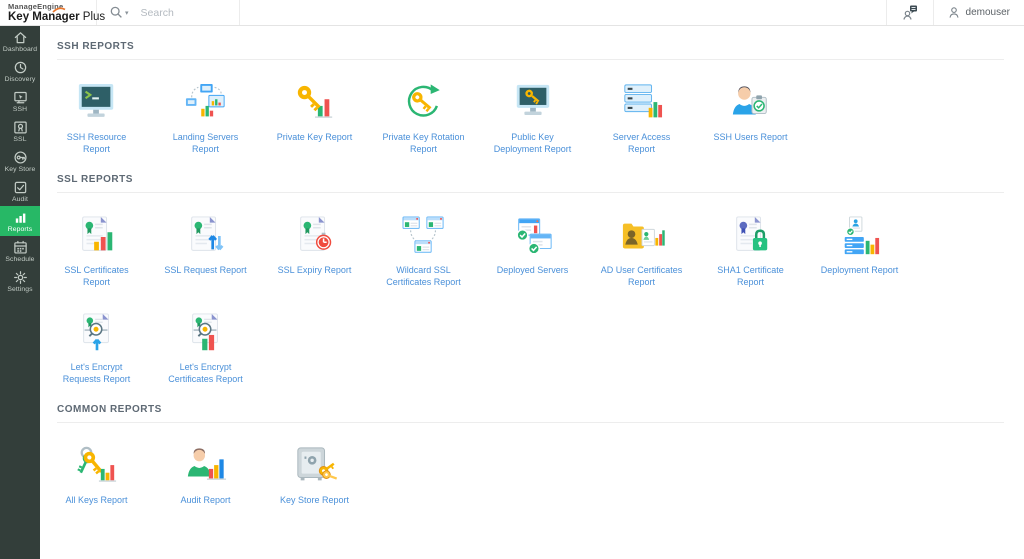  I want to click on report-label: SSH Resource Report, so click(96, 143).